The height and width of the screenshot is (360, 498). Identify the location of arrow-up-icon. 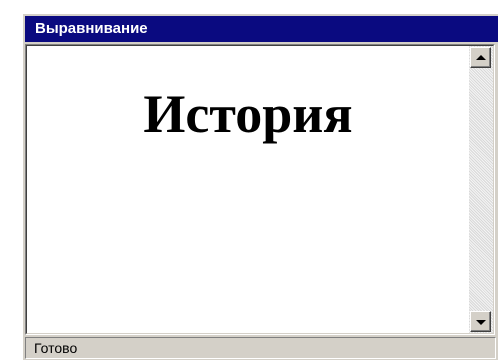
(480, 57).